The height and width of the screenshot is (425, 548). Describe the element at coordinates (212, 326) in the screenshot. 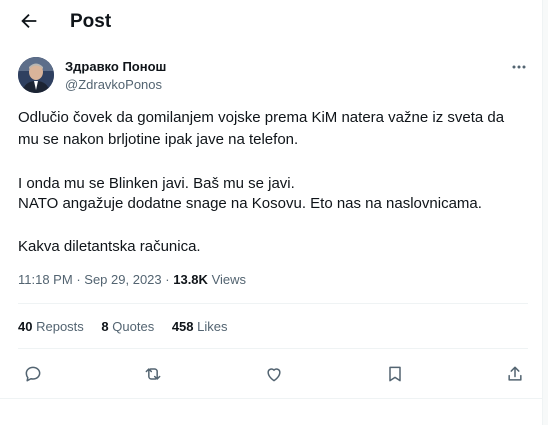

I see `likes-label: Likes` at that location.